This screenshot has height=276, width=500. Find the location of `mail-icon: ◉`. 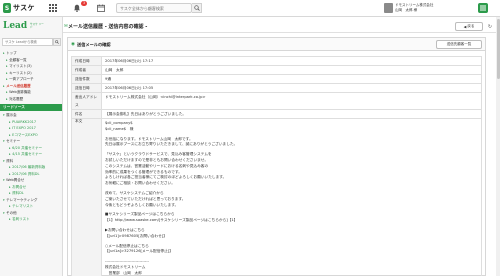

mail-icon: ◉ is located at coordinates (73, 44).